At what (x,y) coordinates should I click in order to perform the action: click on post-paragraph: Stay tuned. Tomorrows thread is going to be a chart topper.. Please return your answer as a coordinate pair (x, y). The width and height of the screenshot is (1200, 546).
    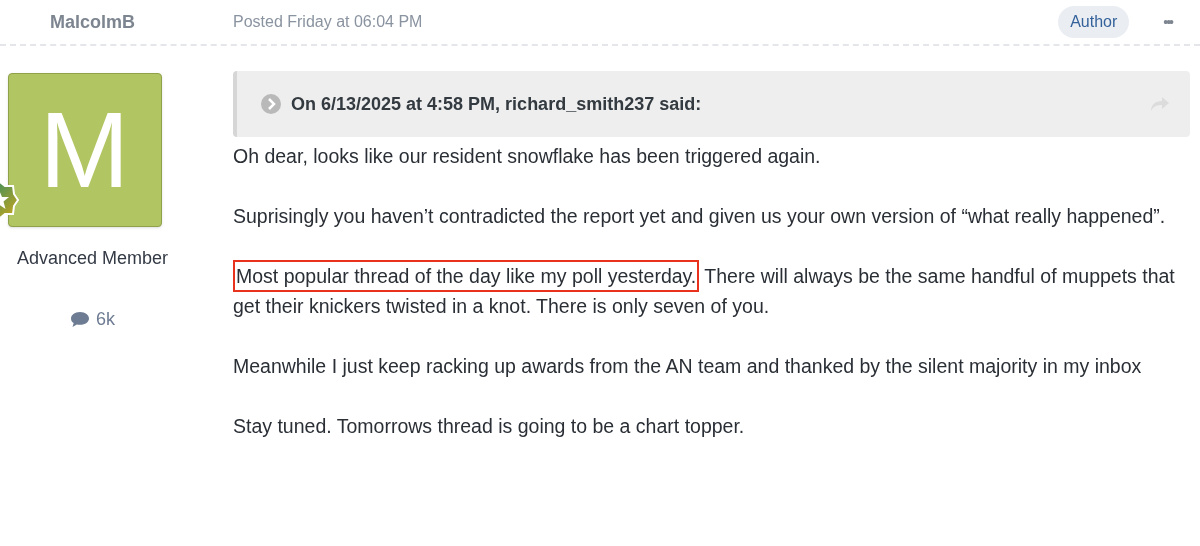
    Looking at the image, I should click on (489, 426).